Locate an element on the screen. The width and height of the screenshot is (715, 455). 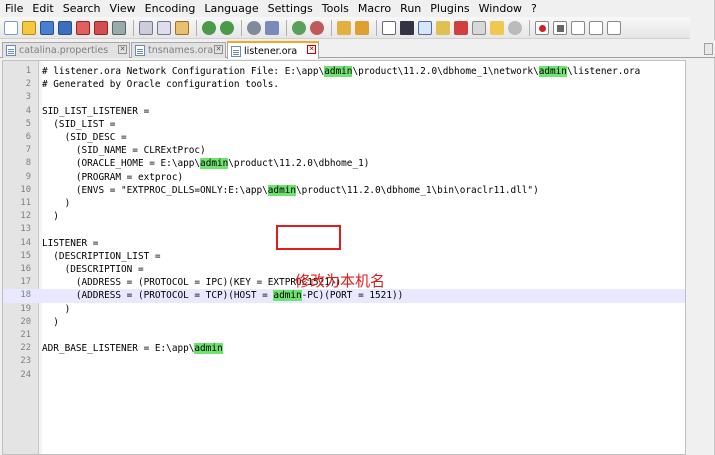
menu-help: ? is located at coordinates (533, 8).